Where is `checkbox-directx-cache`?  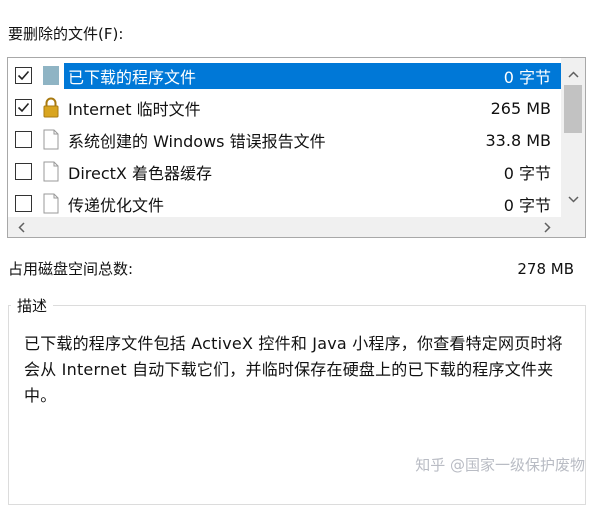 checkbox-directx-cache is located at coordinates (23, 171).